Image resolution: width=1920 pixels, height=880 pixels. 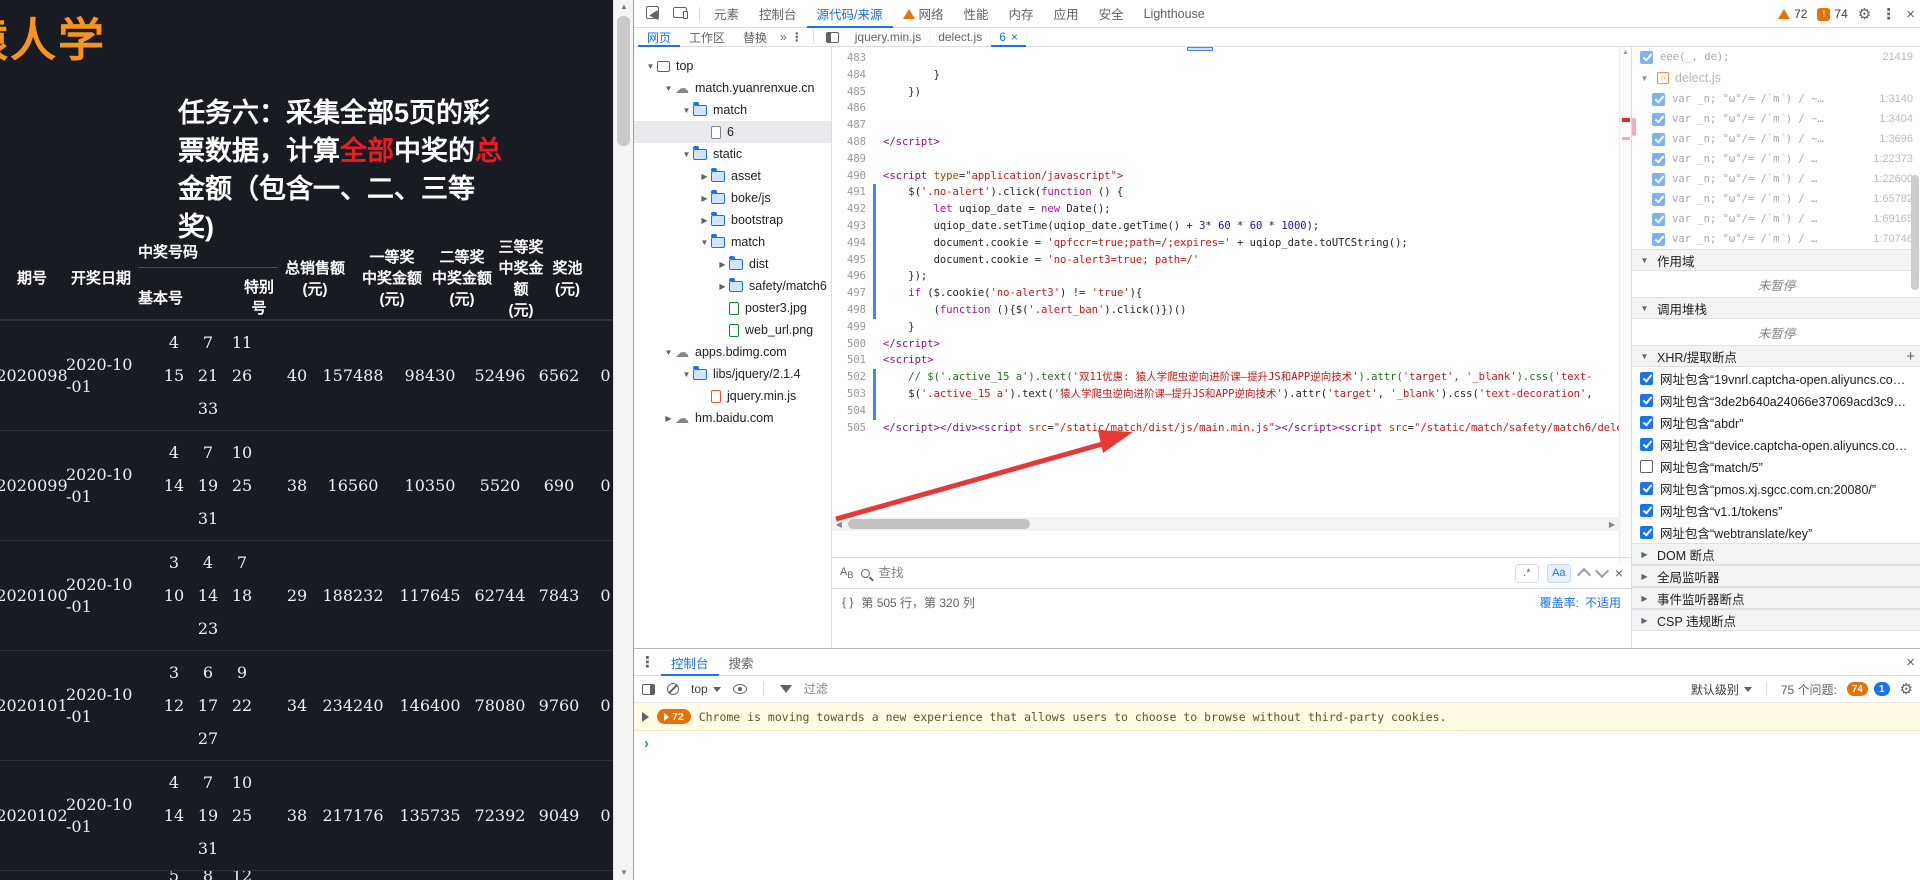 What do you see at coordinates (755, 37) in the screenshot?
I see `nav-tab-替换: 替换` at bounding box center [755, 37].